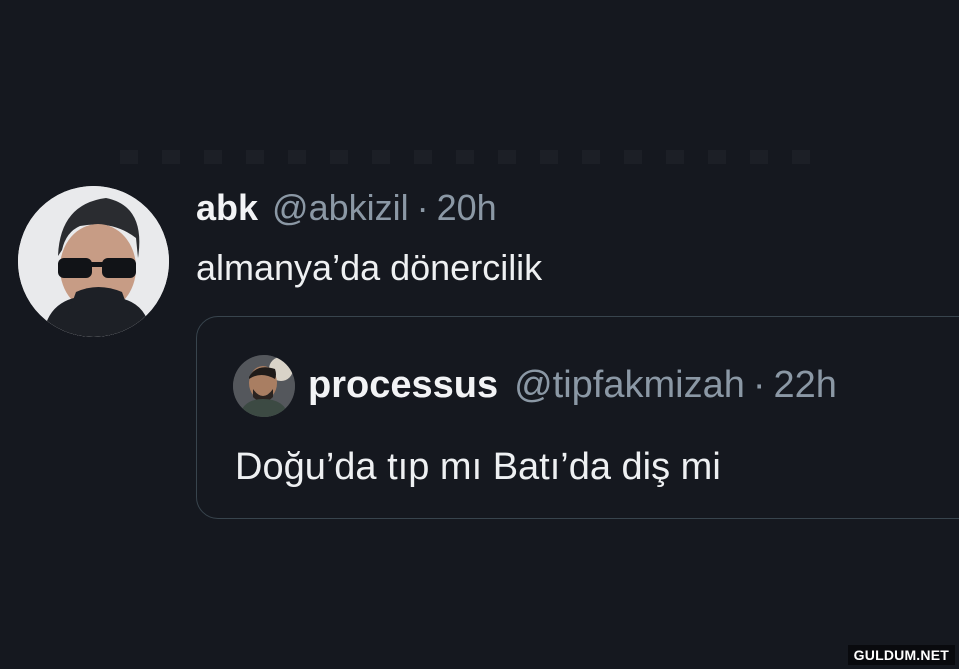 The image size is (959, 669). What do you see at coordinates (403, 385) in the screenshot?
I see `quoted-author-name: processus` at bounding box center [403, 385].